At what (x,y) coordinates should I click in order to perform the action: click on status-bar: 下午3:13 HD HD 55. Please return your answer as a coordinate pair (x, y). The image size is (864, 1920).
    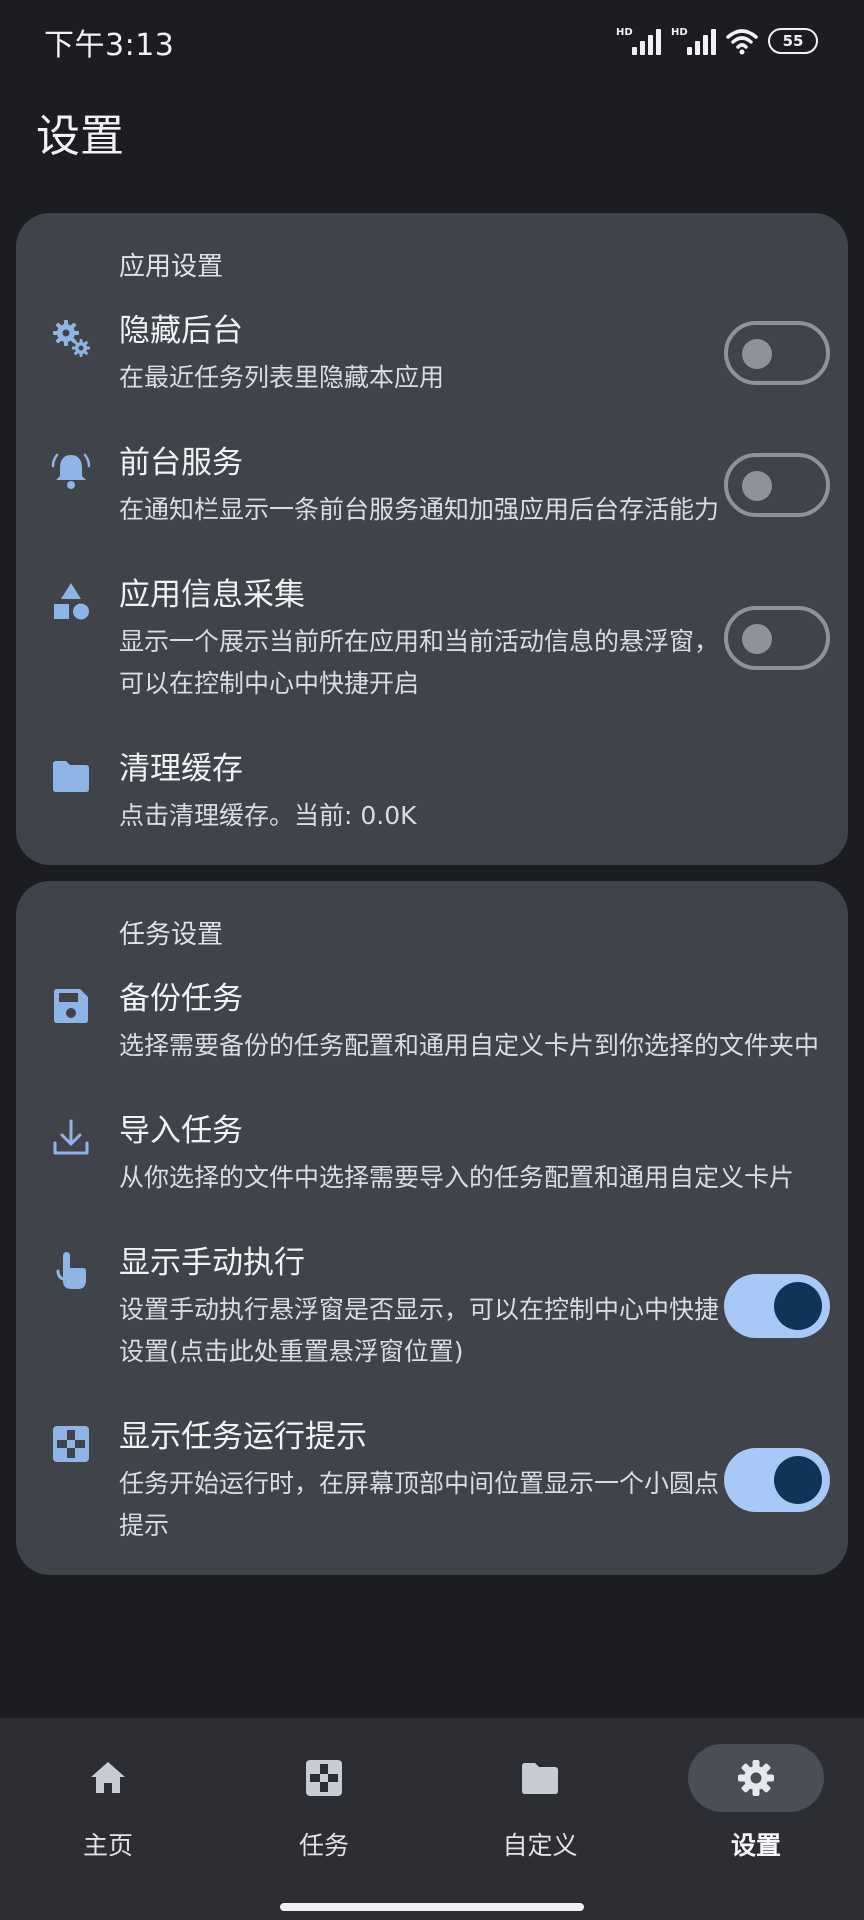
    Looking at the image, I should click on (432, 40).